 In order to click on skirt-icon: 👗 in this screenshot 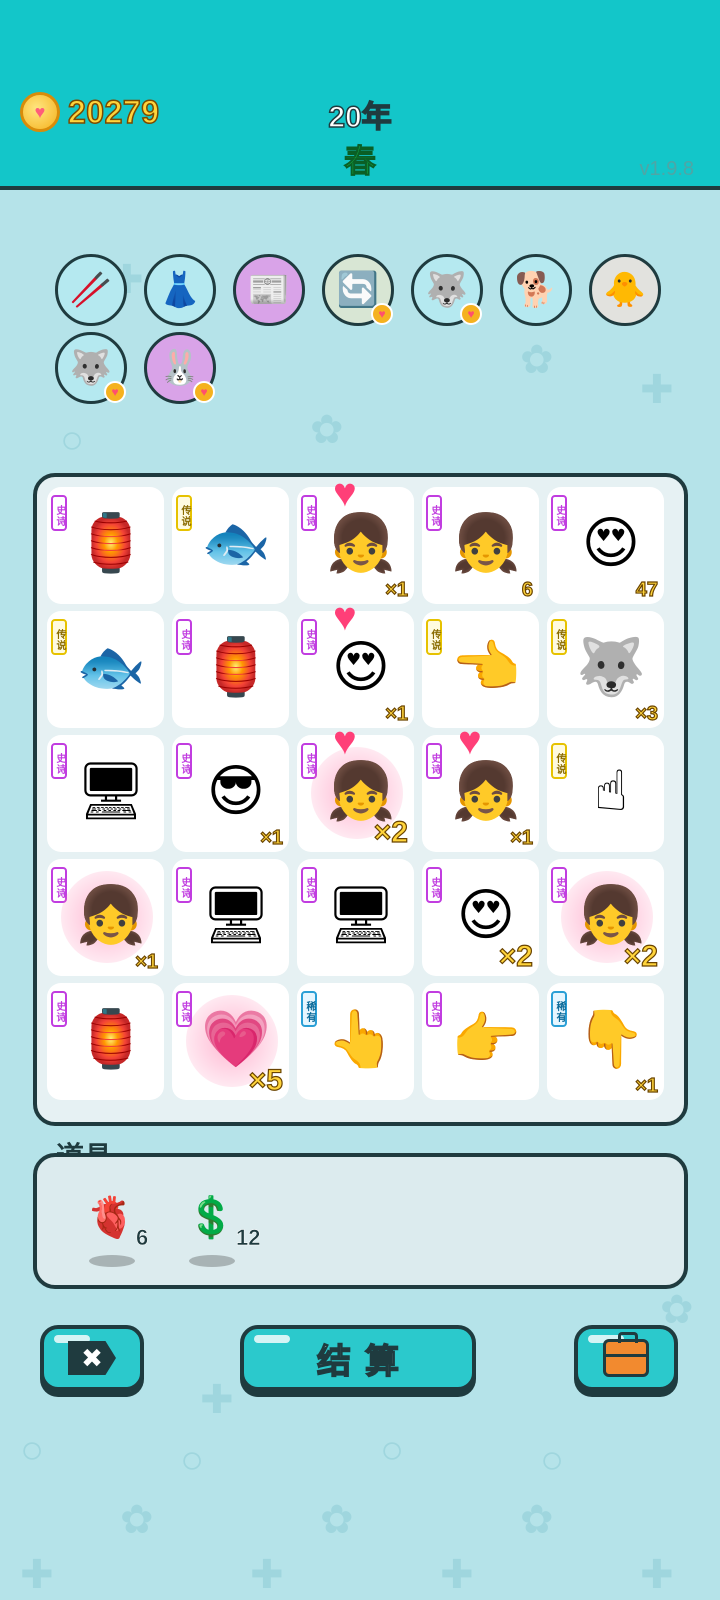, I will do `click(180, 290)`.